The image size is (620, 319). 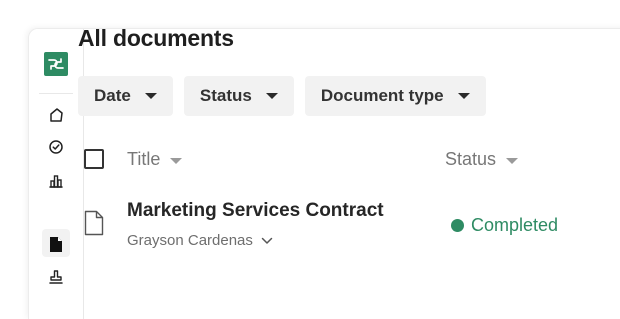 I want to click on home-icon, so click(x=56, y=115).